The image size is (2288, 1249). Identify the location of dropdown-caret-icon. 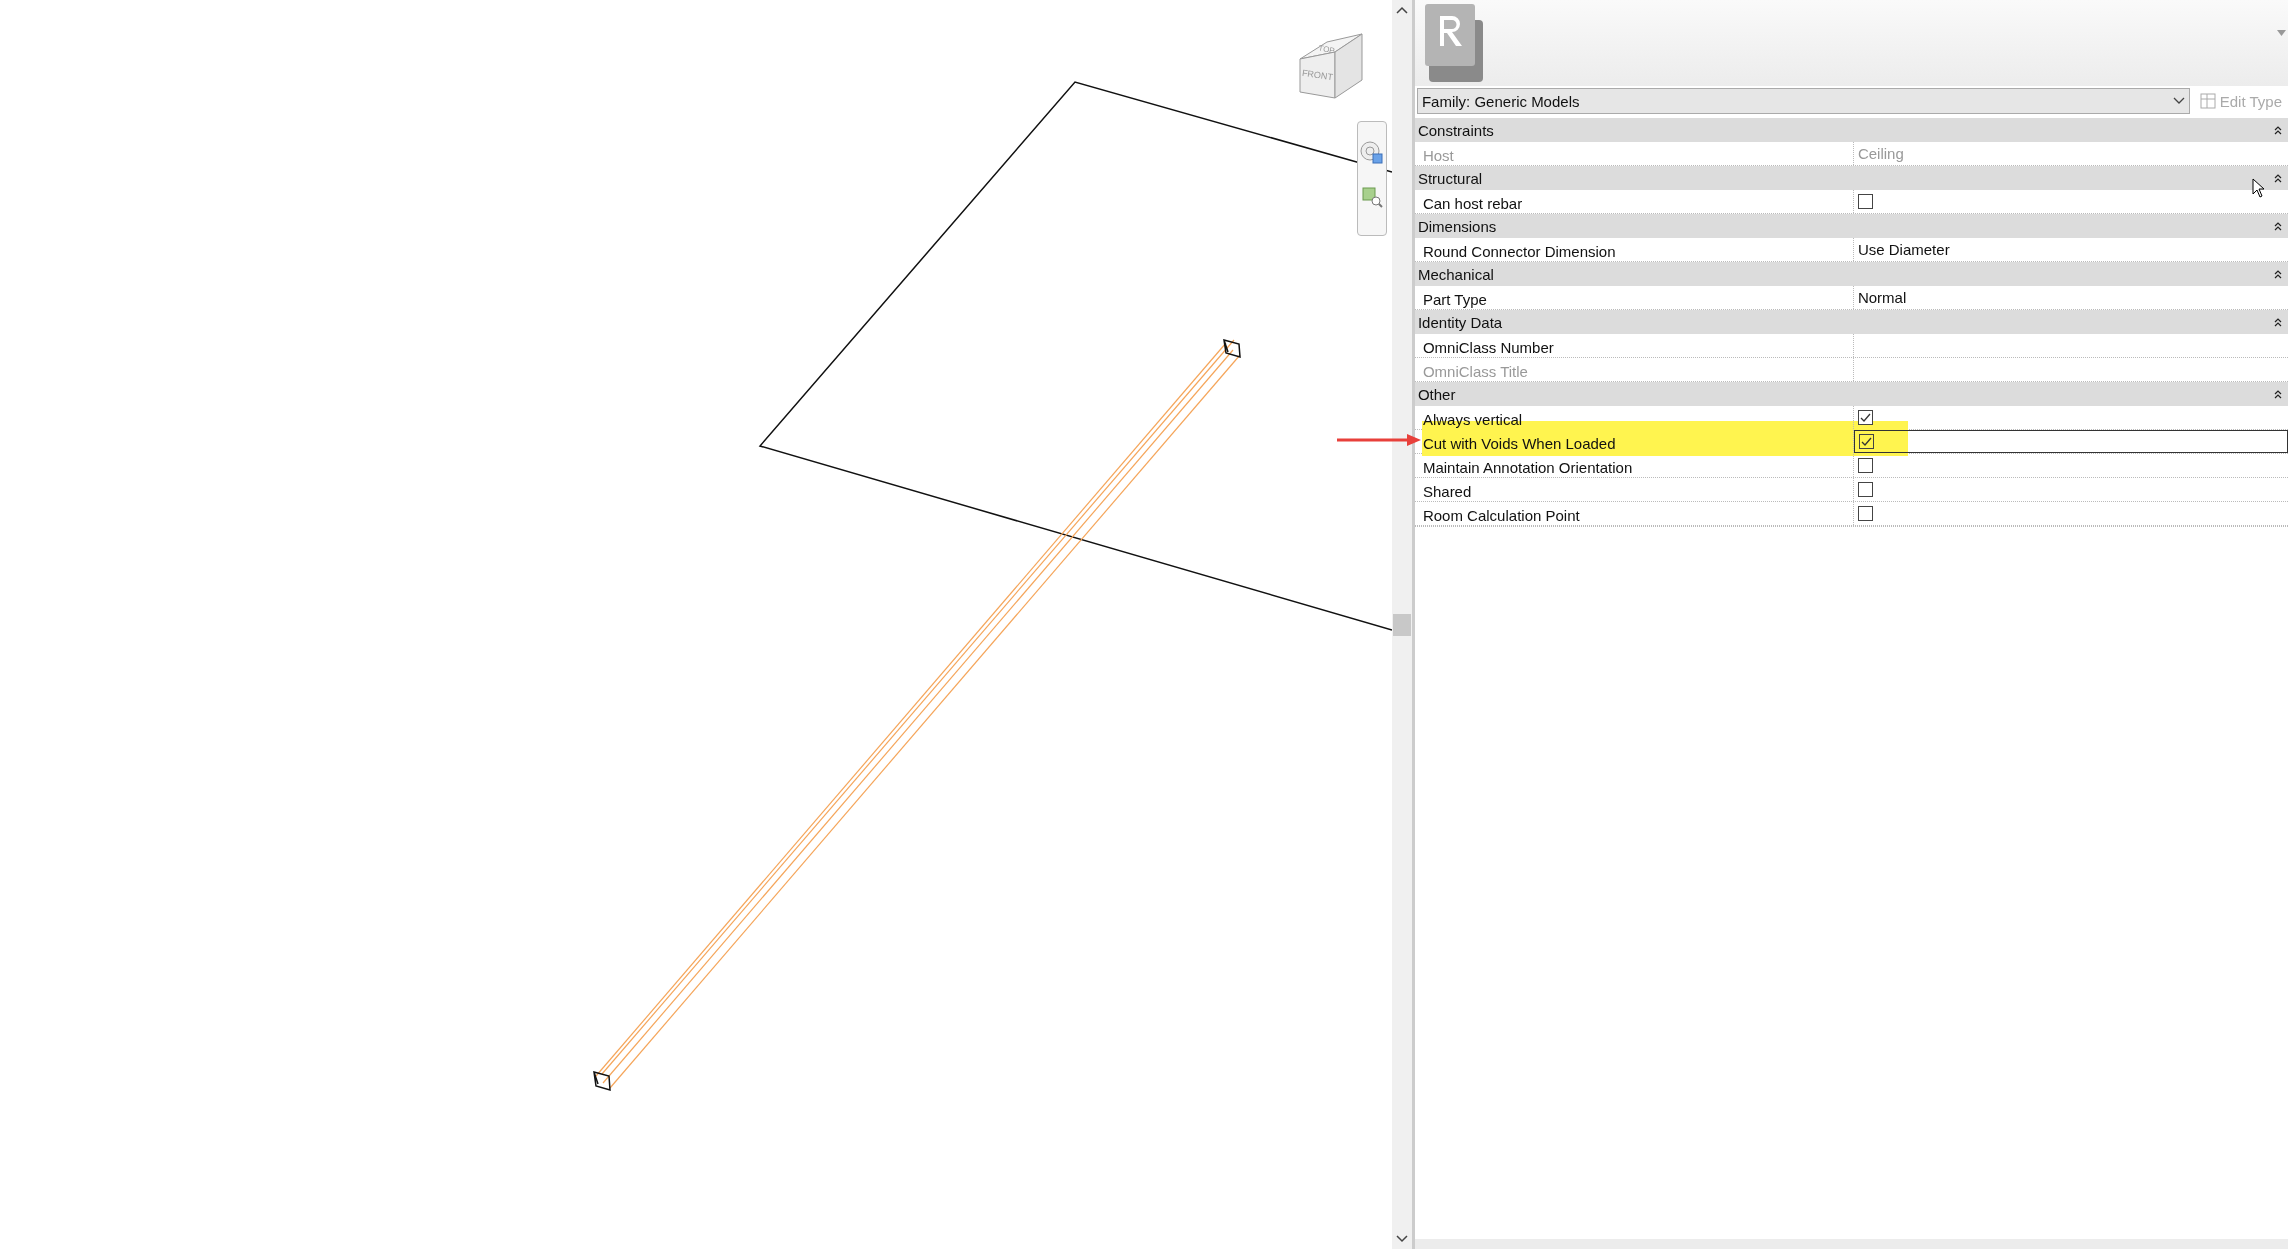
(2281, 33).